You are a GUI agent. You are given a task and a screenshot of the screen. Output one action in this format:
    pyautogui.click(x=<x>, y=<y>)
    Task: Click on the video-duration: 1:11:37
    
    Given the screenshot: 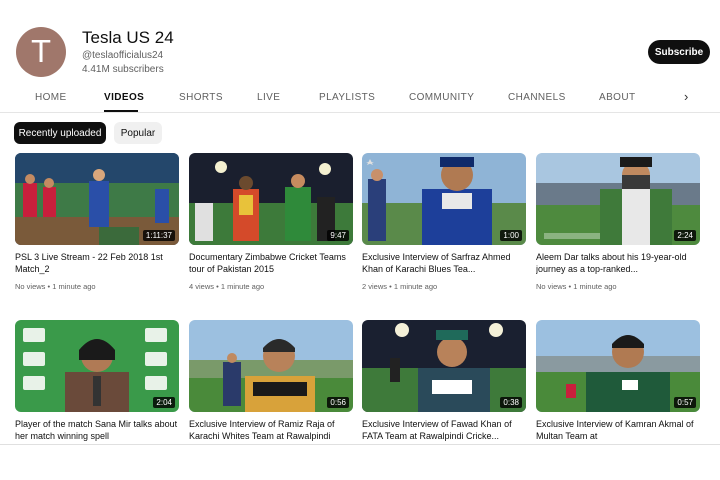 What is the action you would take?
    pyautogui.click(x=158, y=235)
    